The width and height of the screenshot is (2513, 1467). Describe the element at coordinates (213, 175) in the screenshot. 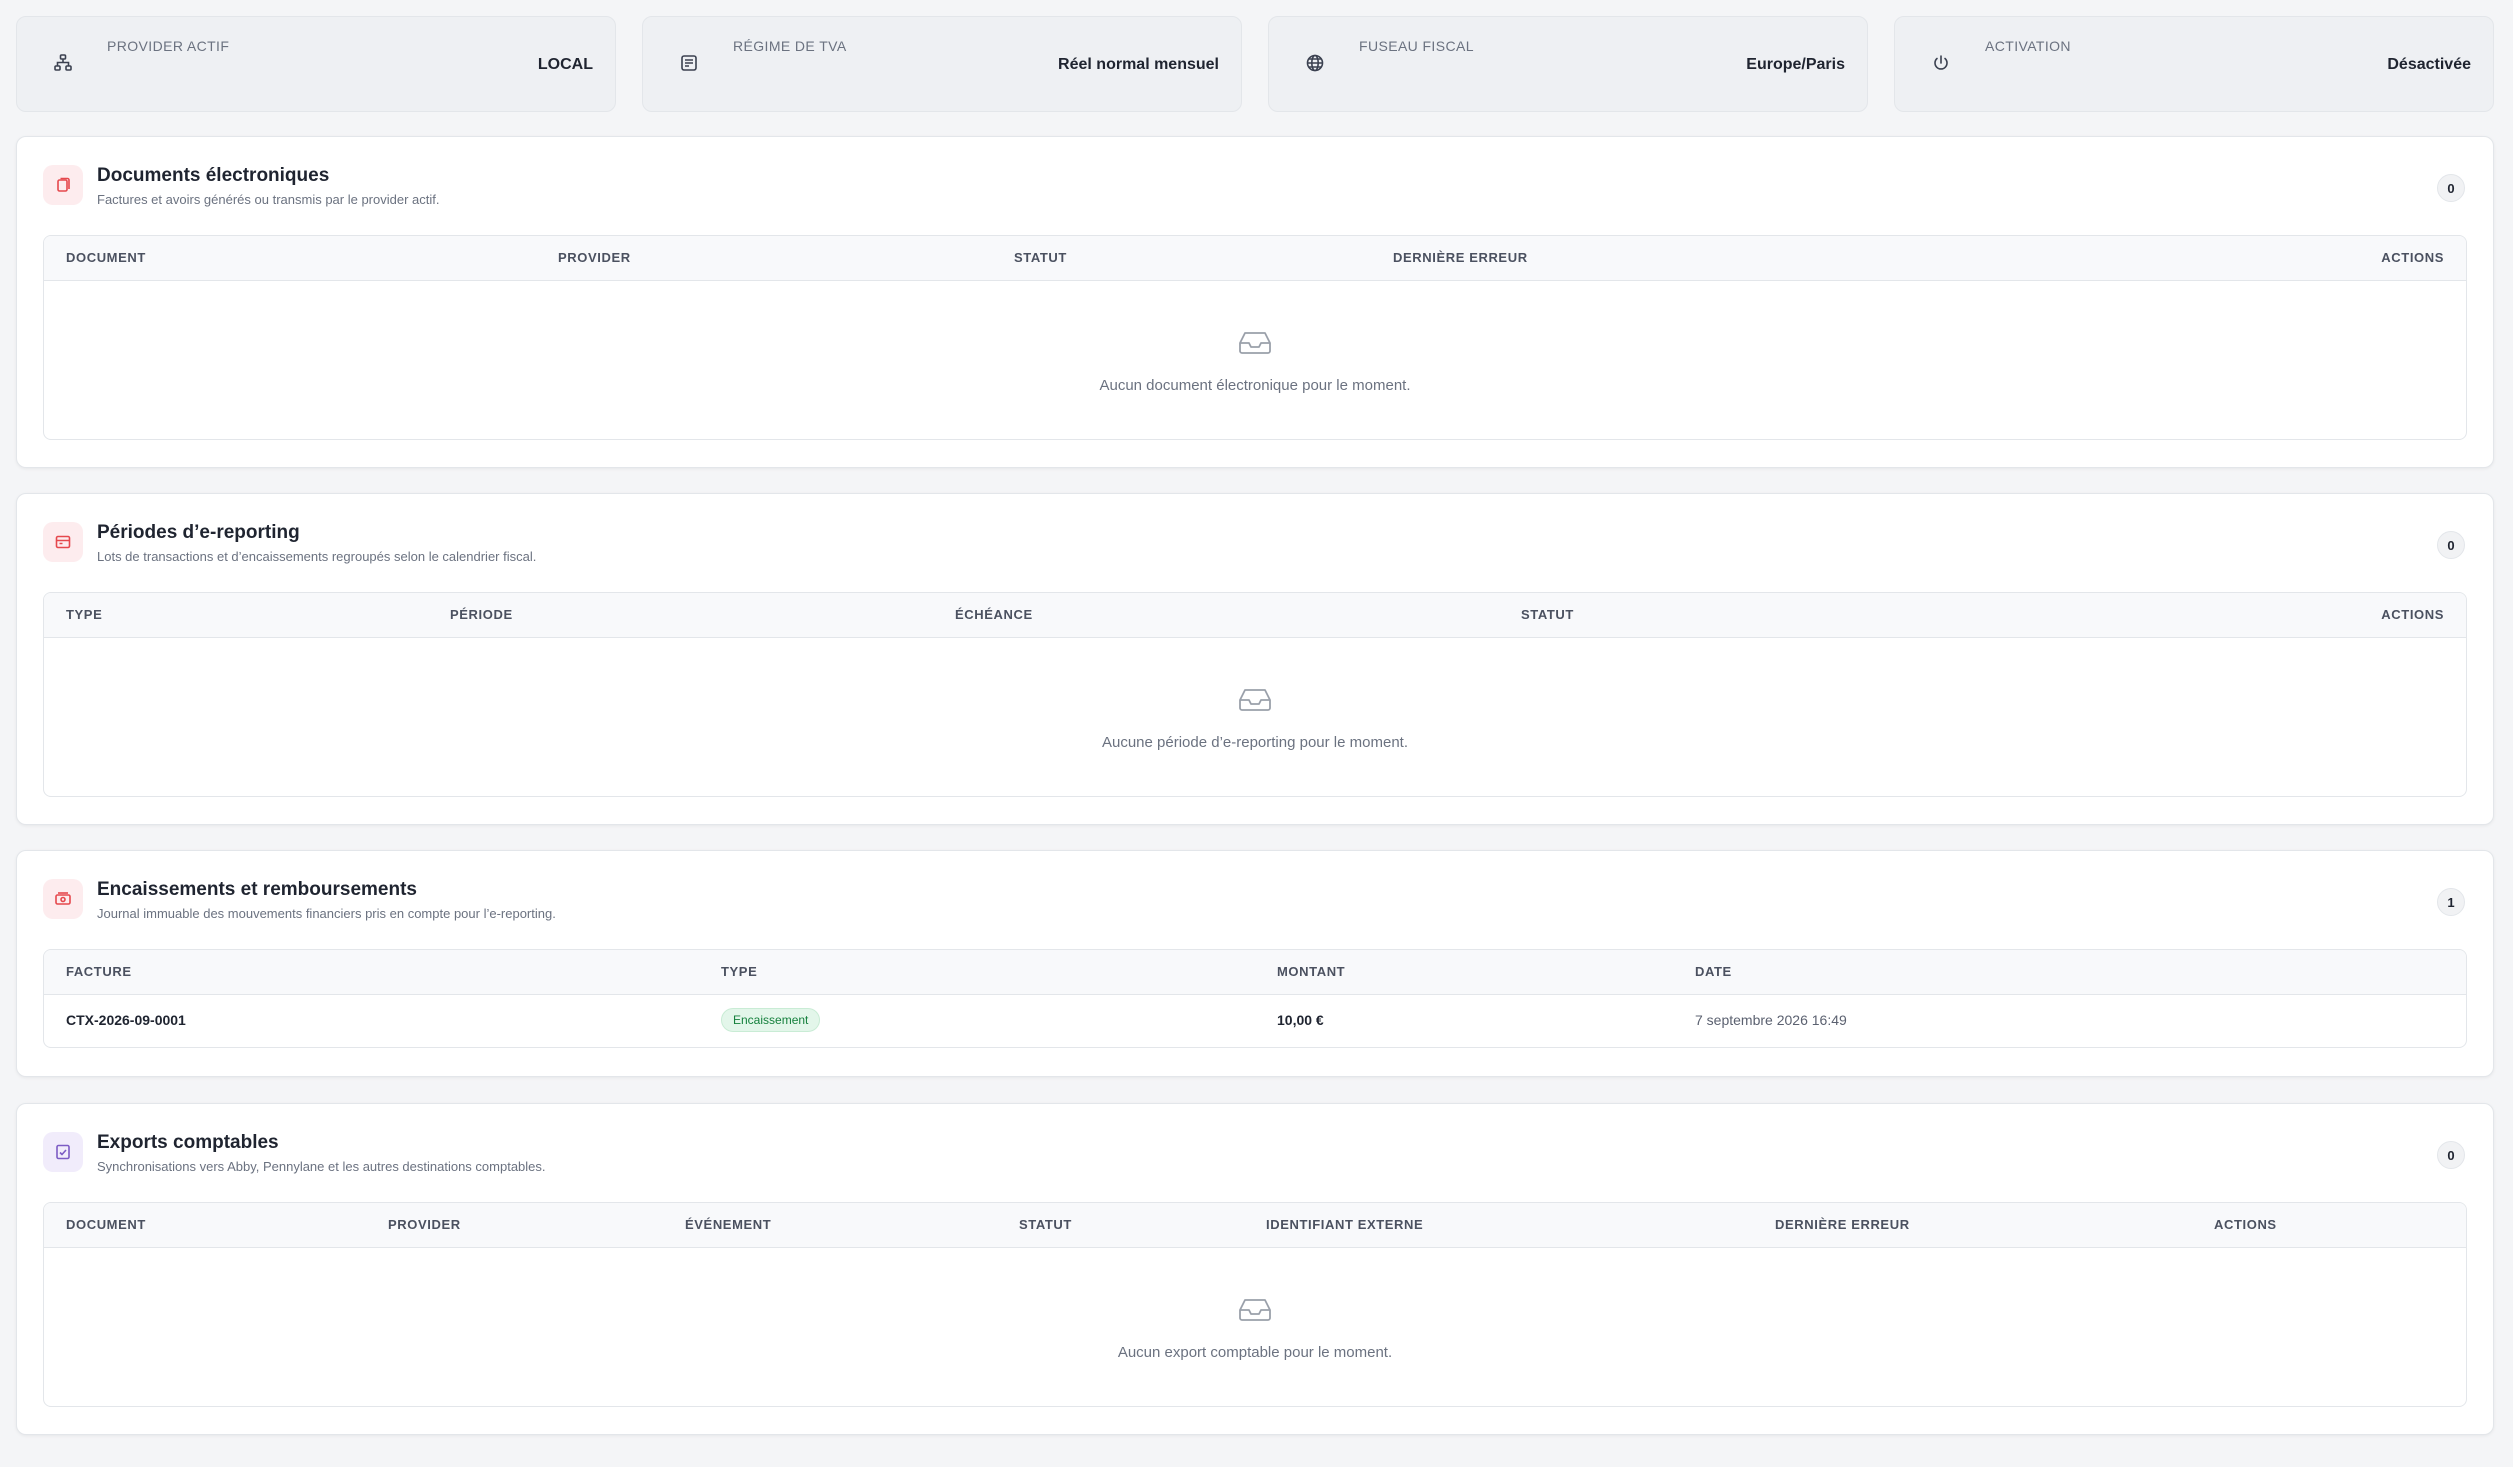

I see `section-title: Documents électroniques` at that location.